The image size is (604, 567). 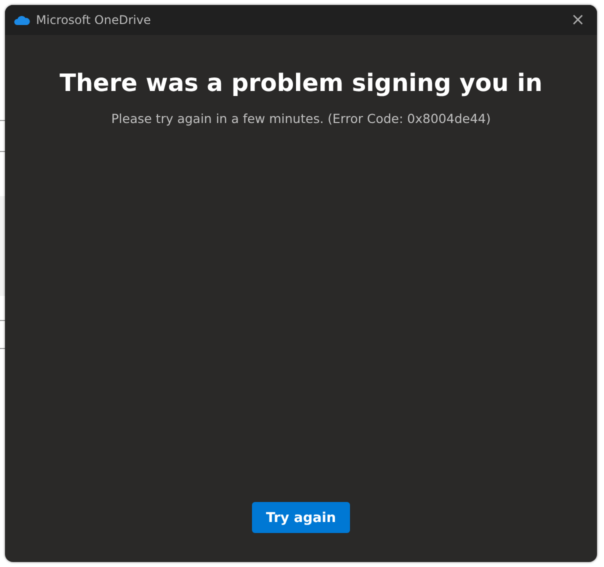 I want to click on window-title: Microsoft OneDrive, so click(x=94, y=20).